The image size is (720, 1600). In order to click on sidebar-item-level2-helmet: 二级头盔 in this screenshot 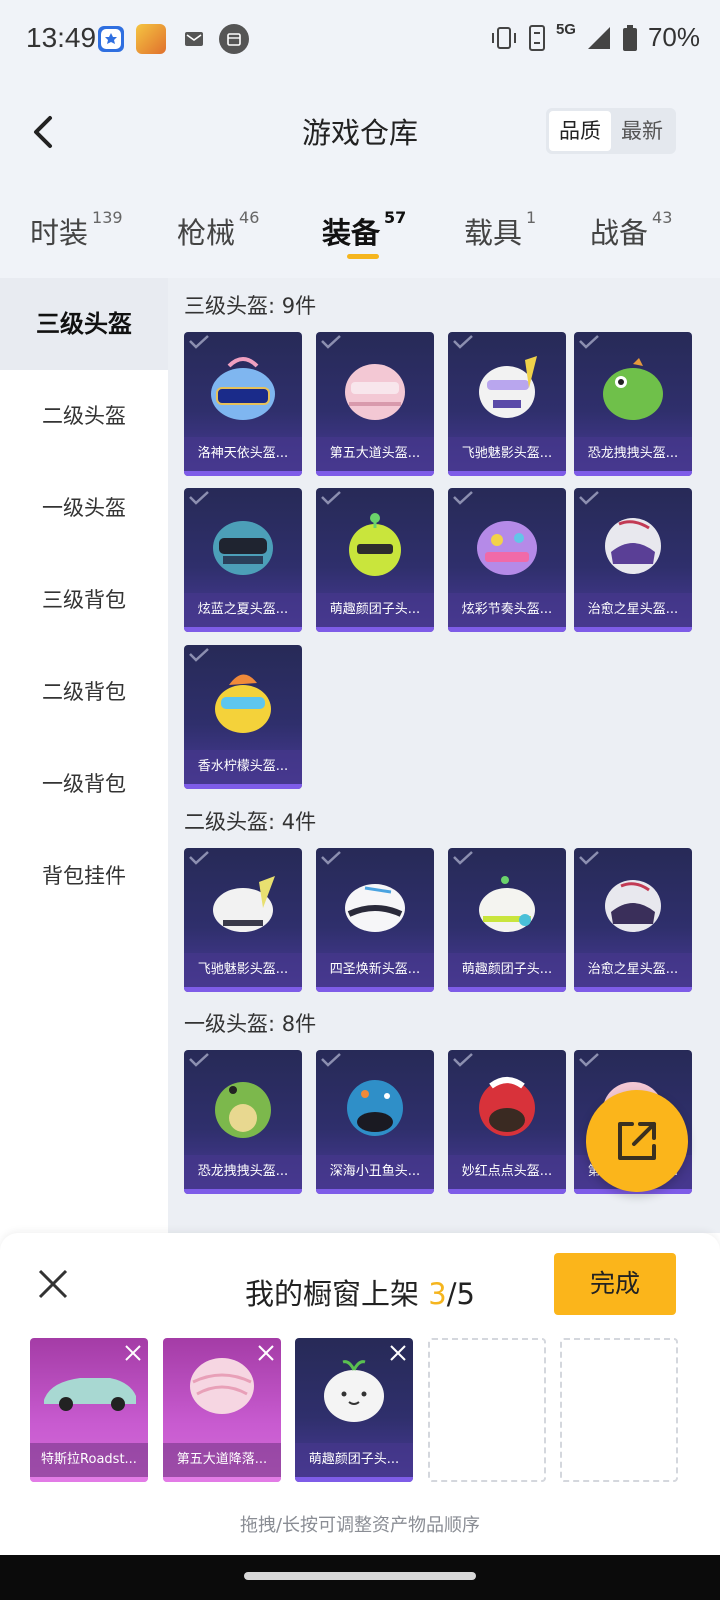, I will do `click(84, 416)`.